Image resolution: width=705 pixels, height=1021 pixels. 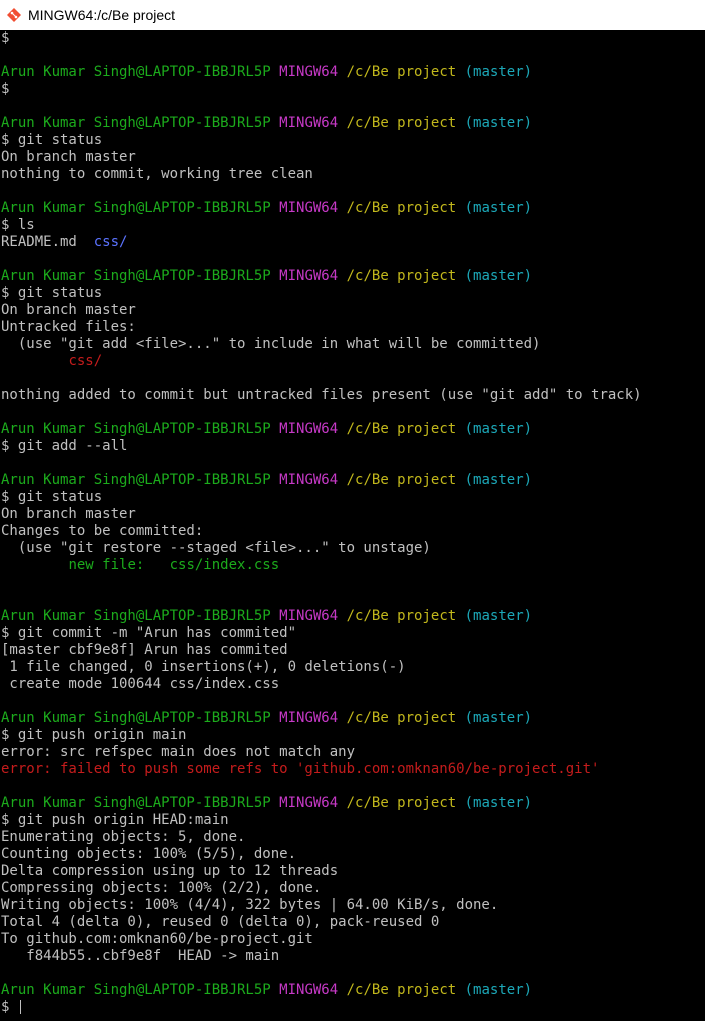 I want to click on git-bash-icon, so click(x=14, y=15).